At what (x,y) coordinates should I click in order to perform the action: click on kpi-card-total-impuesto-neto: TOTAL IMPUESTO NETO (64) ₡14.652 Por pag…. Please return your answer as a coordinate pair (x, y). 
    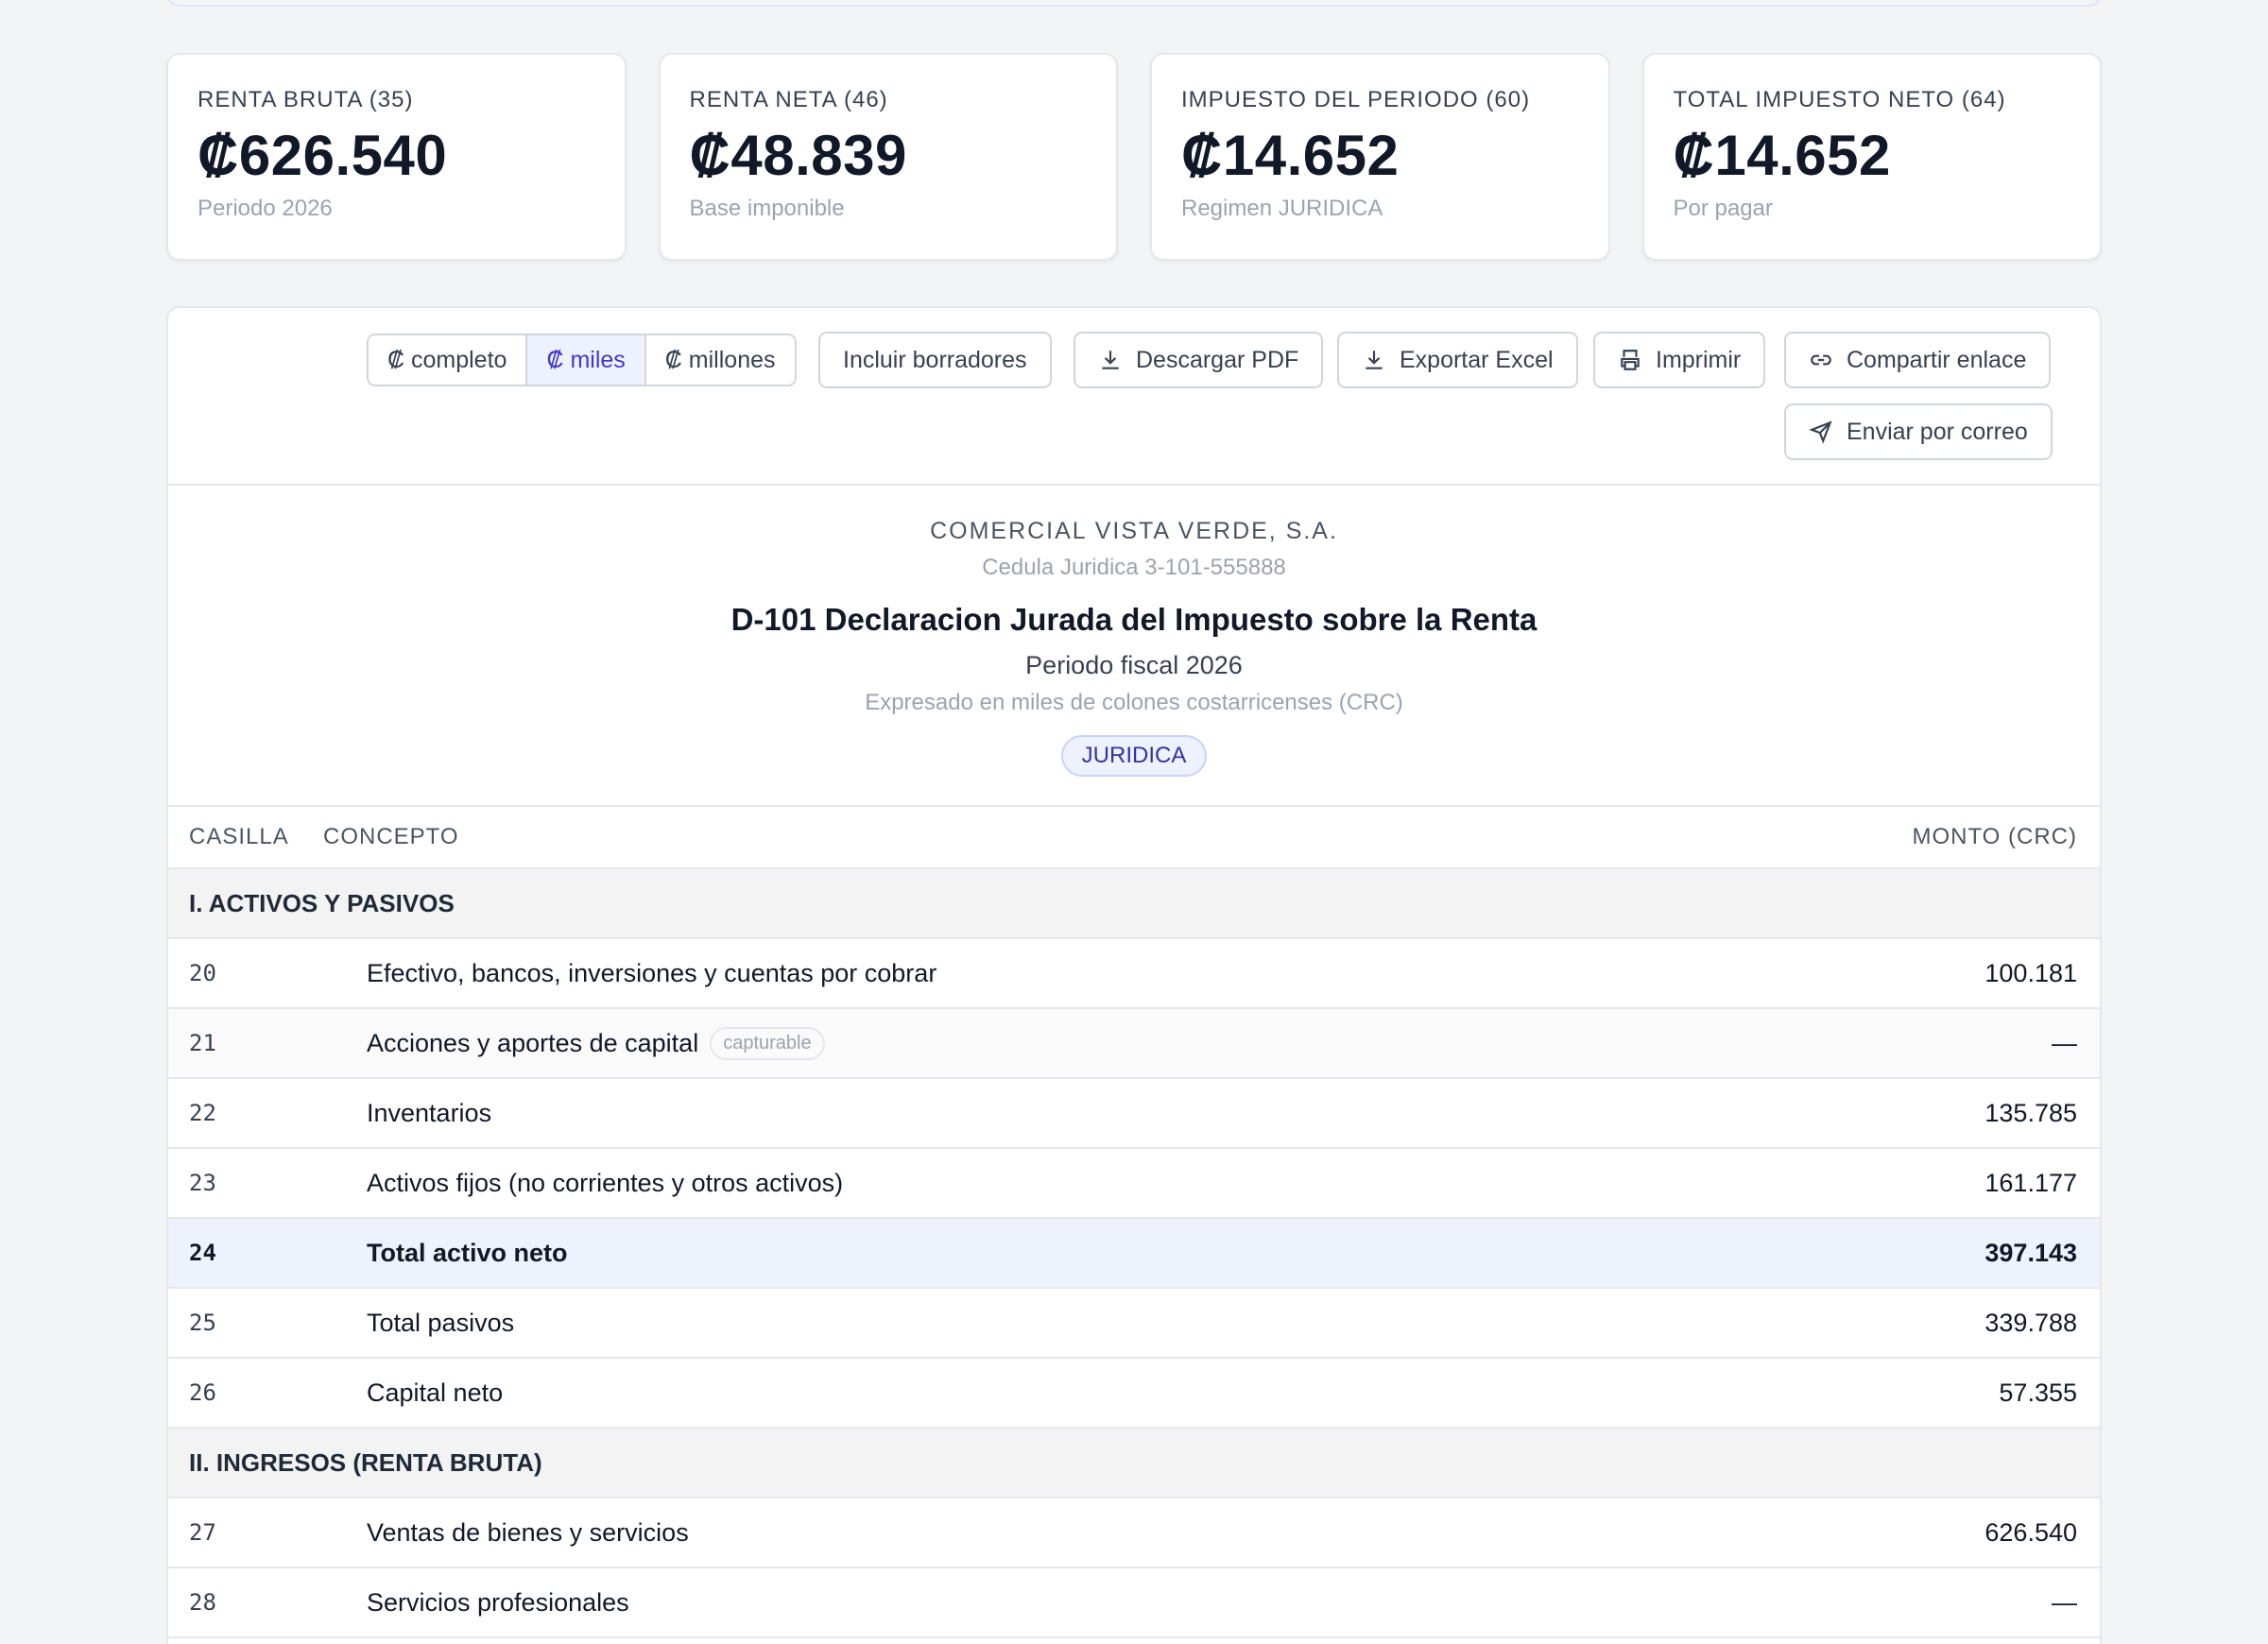
    Looking at the image, I should click on (1871, 157).